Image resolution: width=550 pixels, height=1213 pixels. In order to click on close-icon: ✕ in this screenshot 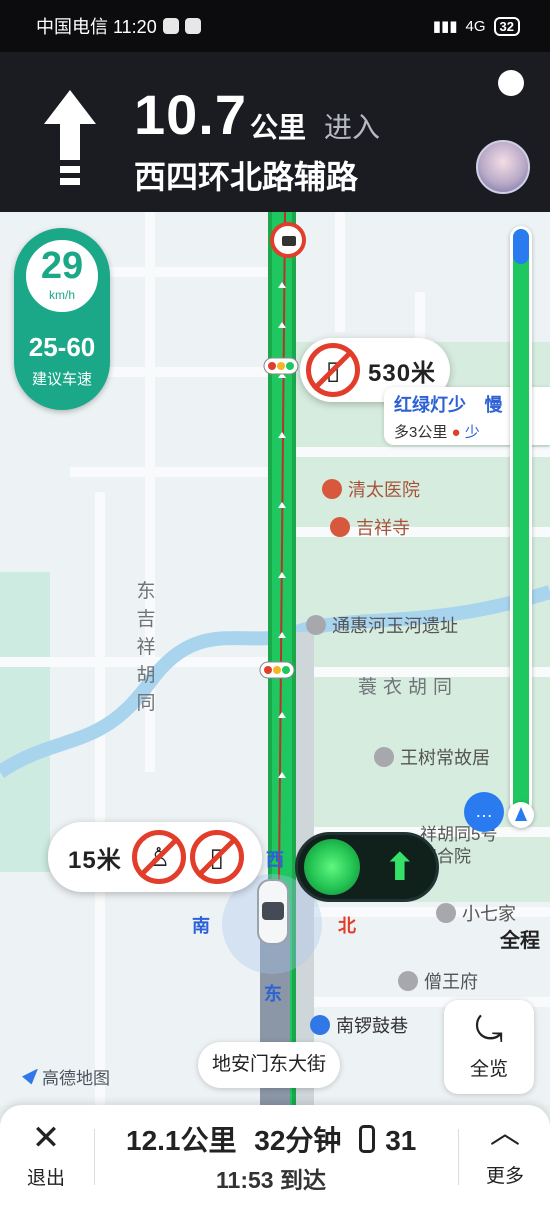, I will do `click(46, 1138)`.